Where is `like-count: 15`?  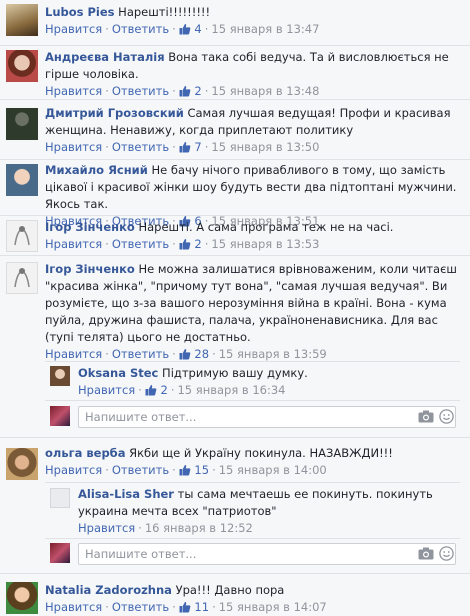 like-count: 15 is located at coordinates (194, 470).